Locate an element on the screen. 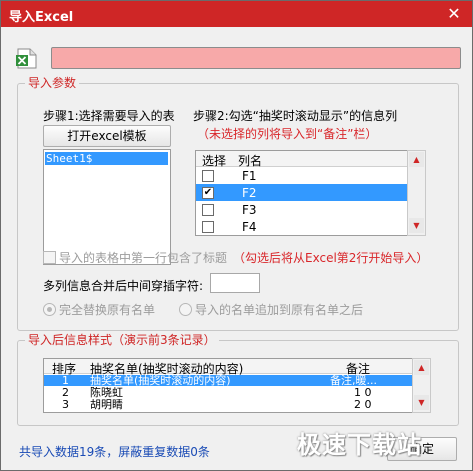 This screenshot has width=473, height=471. column-list-scrollbar: ▲ ▼ is located at coordinates (416, 193).